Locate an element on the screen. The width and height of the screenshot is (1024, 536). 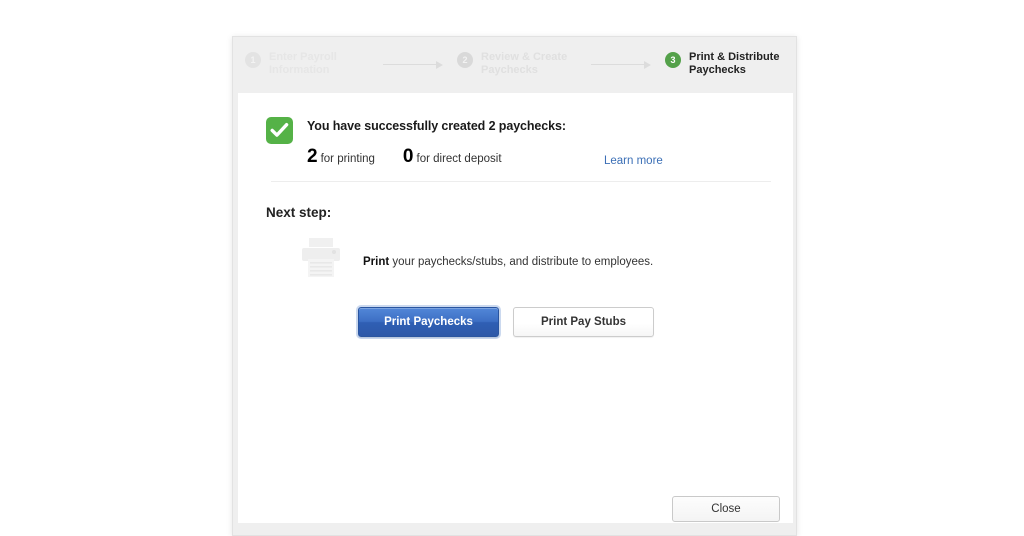
action-button-row: Print Paychecks Print Pay Stubs is located at coordinates (574, 322).